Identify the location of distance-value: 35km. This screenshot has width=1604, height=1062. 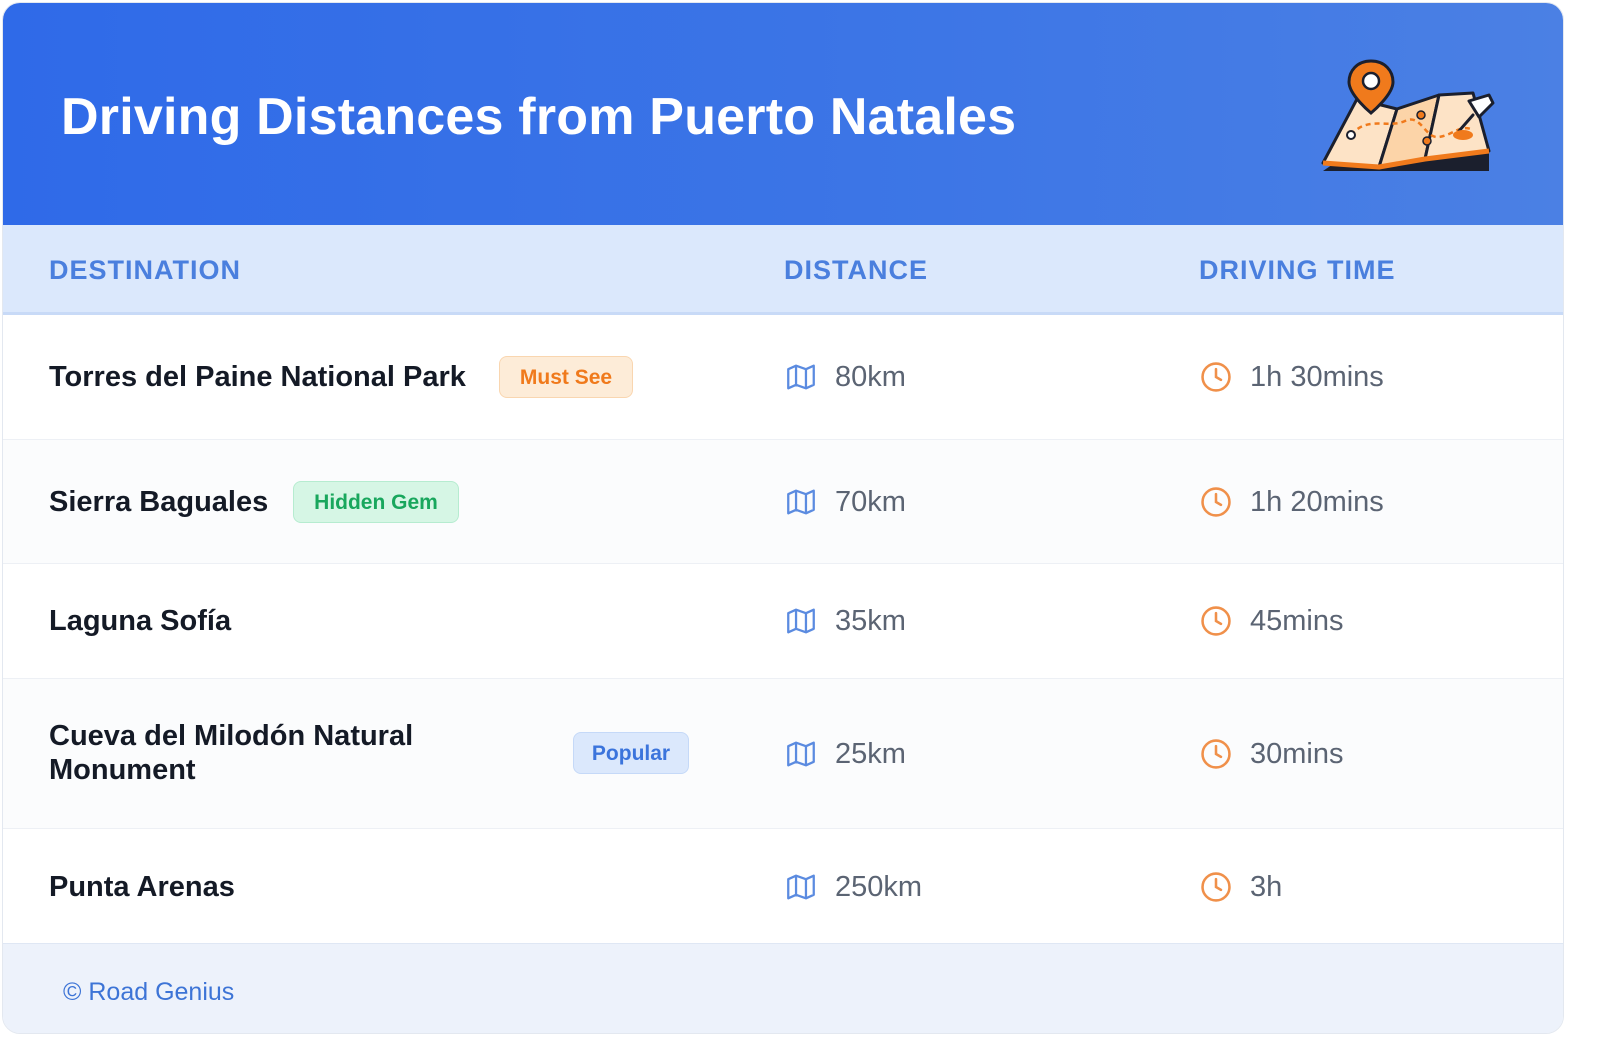
(870, 621).